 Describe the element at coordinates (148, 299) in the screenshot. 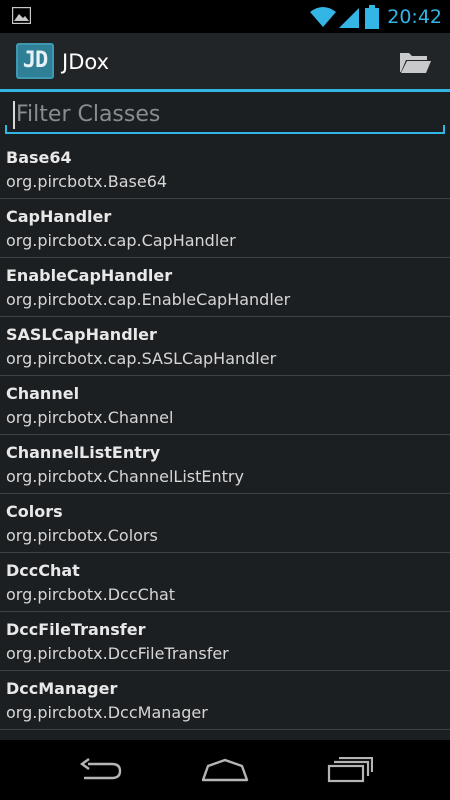

I see `class-fully-qualified-name: org.pircbotx.cap.EnableCapHandler` at that location.